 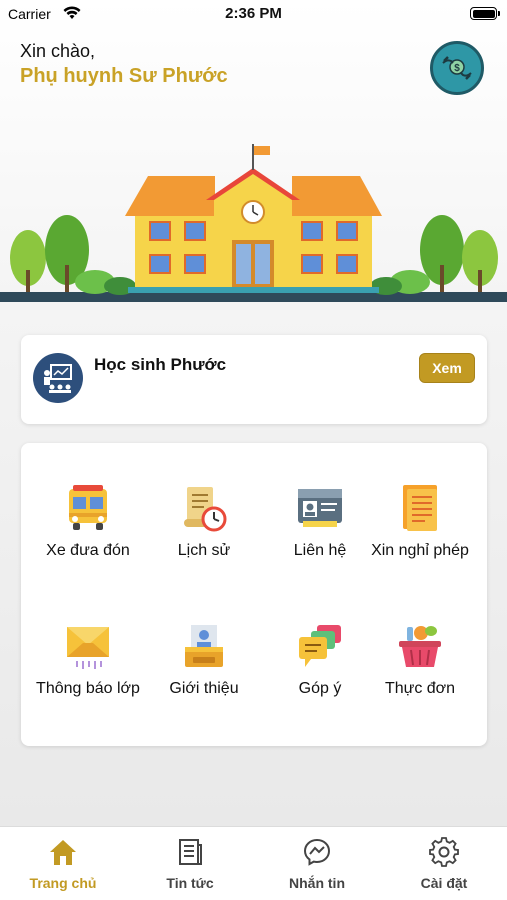 What do you see at coordinates (160, 364) in the screenshot?
I see `student-name: Học sinh Phước` at bounding box center [160, 364].